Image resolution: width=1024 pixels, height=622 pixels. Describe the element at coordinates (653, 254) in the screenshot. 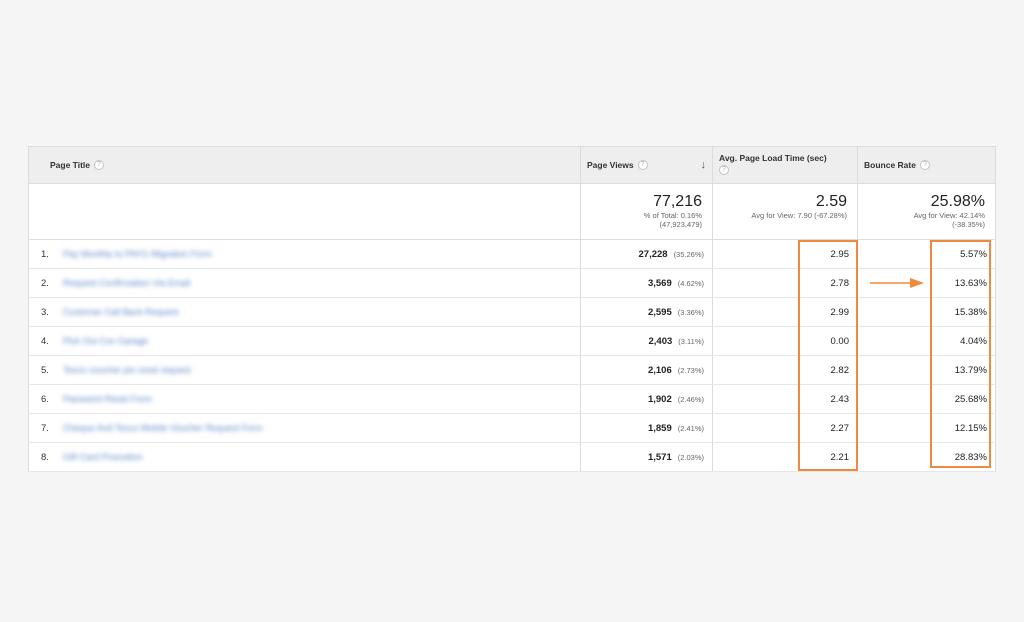

I see `page-views-value: 27,228` at that location.